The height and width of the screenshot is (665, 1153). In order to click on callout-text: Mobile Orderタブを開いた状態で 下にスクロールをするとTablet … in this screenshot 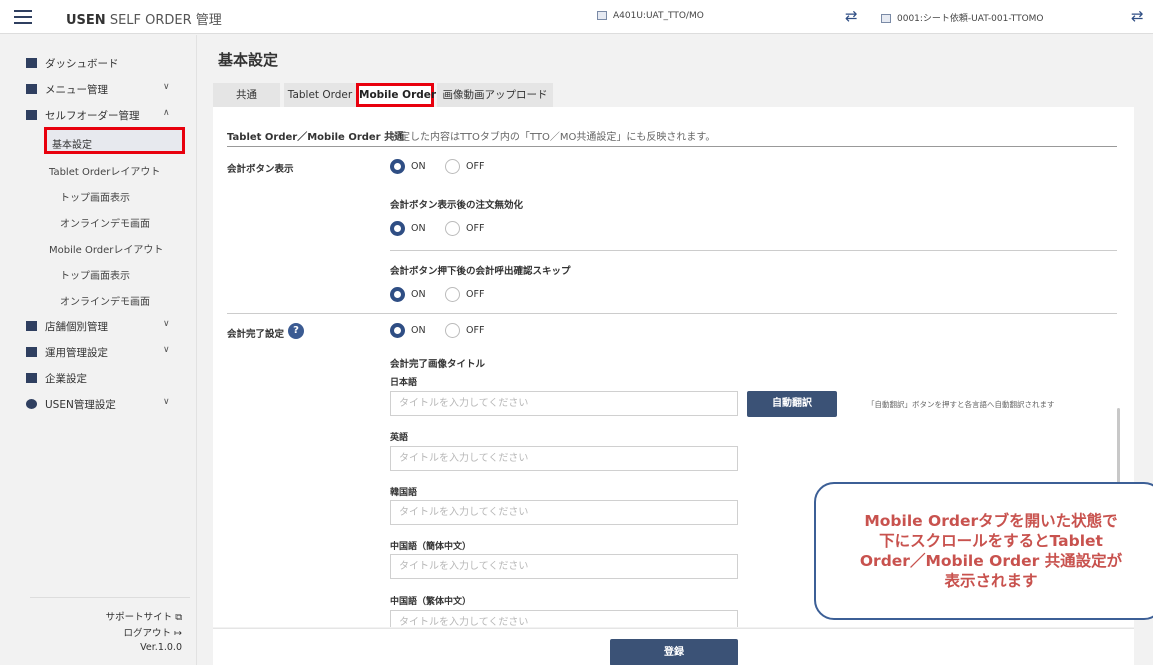, I will do `click(991, 551)`.